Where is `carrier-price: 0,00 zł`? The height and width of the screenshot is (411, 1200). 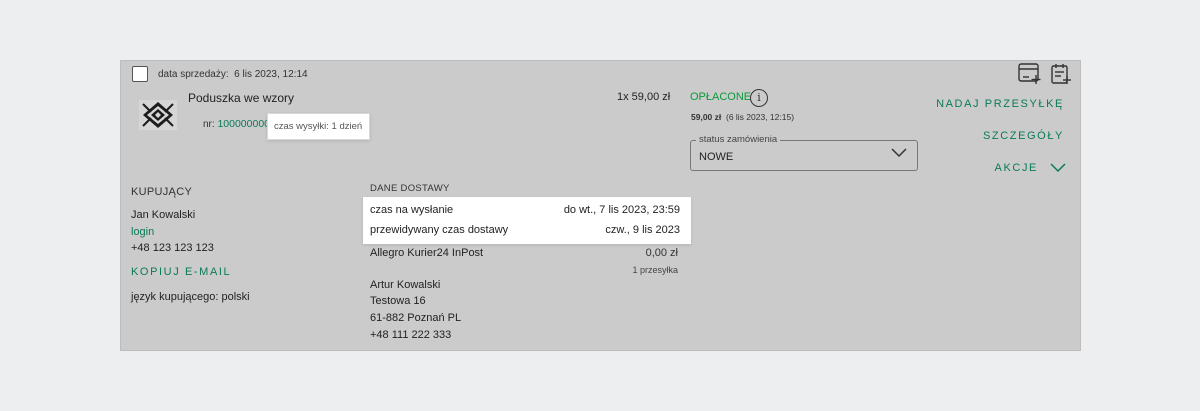 carrier-price: 0,00 zł is located at coordinates (661, 253).